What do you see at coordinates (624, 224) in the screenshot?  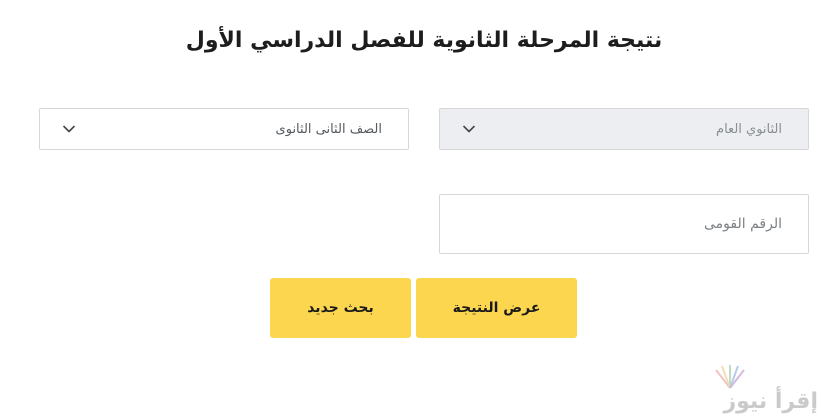 I see `national-id-input` at bounding box center [624, 224].